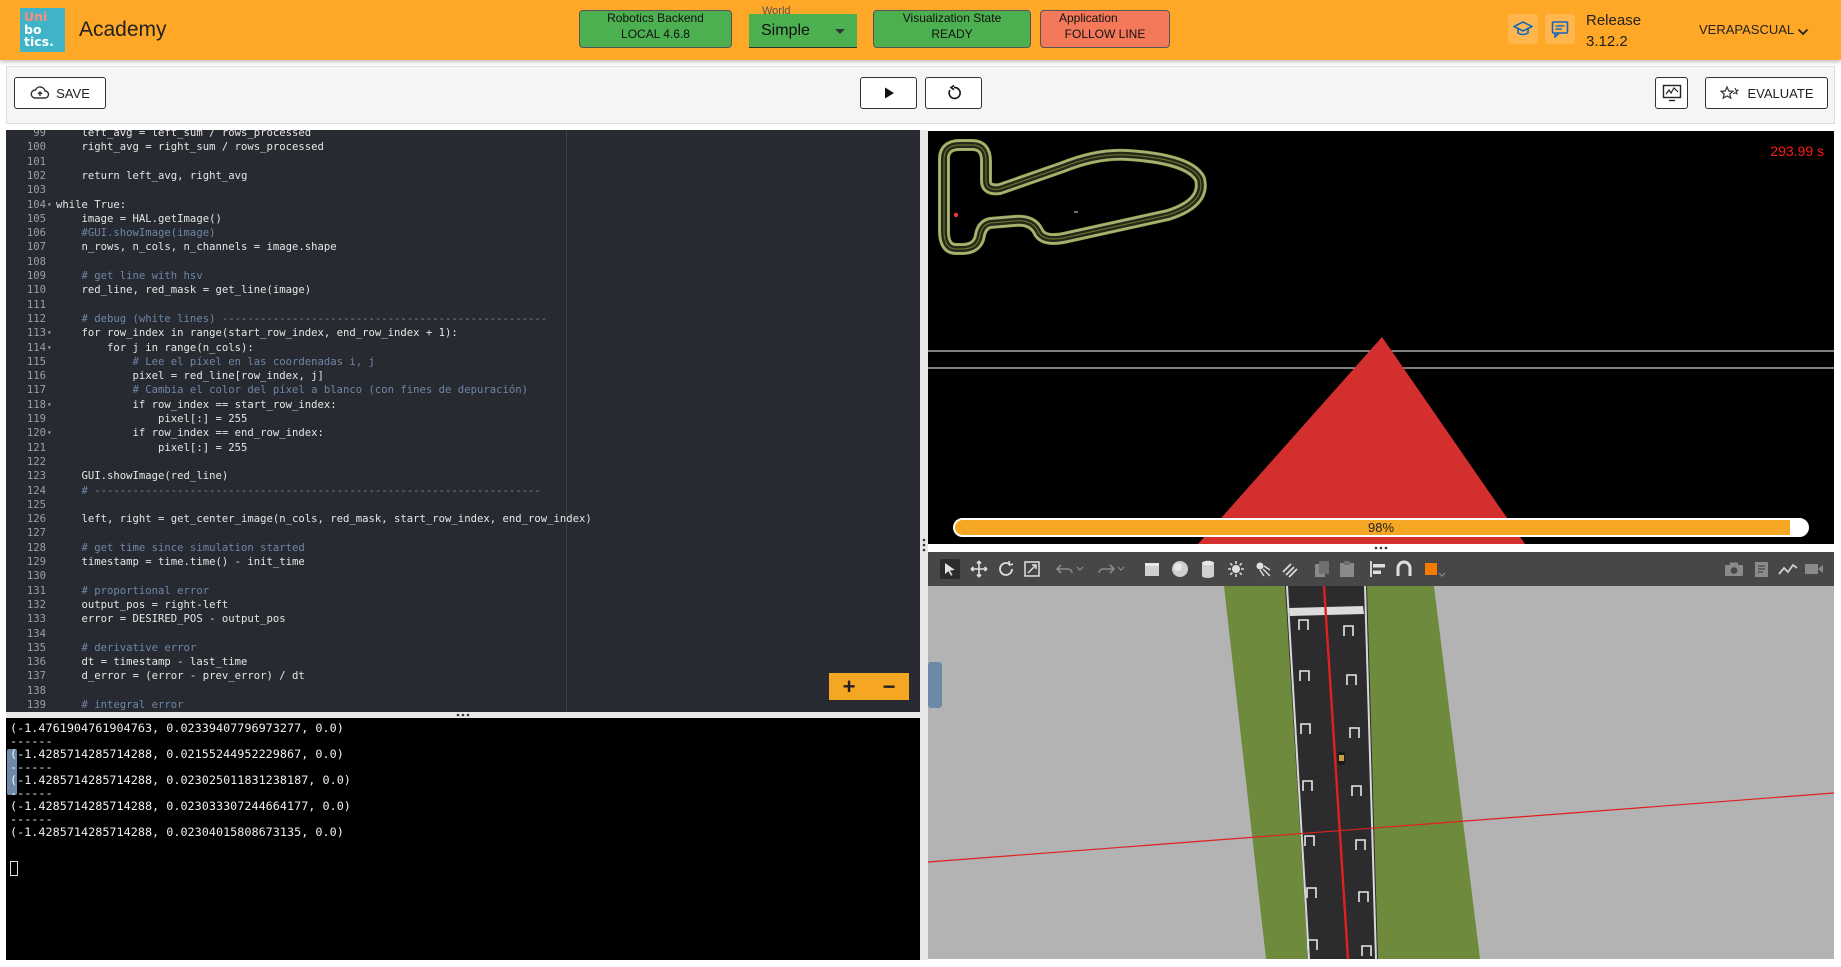 The width and height of the screenshot is (1841, 967). I want to click on code-line: 119 pixel[:] = 255, so click(126, 419).